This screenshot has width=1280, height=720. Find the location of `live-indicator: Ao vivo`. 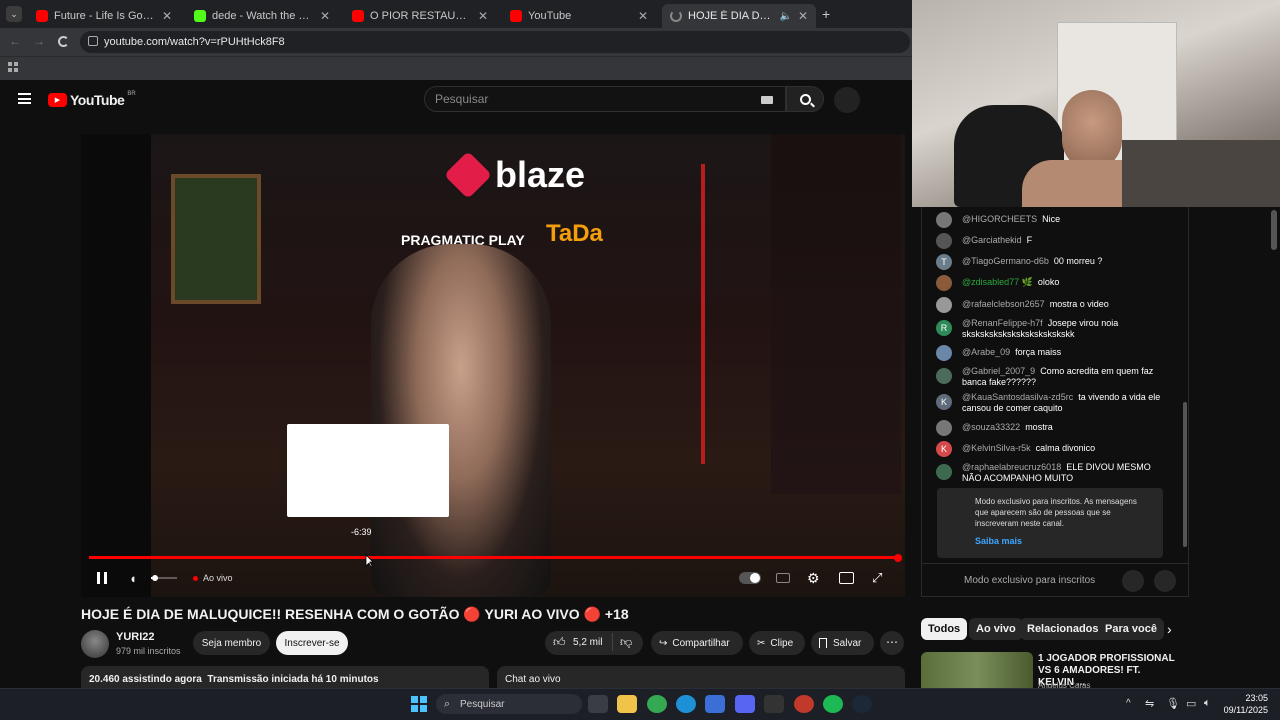

live-indicator: Ao vivo is located at coordinates (213, 578).